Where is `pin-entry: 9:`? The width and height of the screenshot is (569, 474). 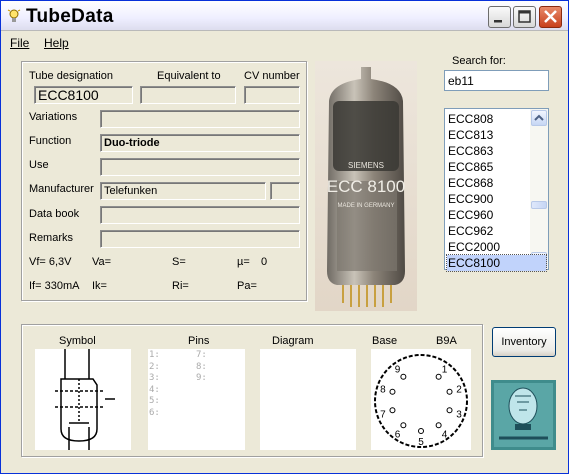
pin-entry: 9: is located at coordinates (201, 378).